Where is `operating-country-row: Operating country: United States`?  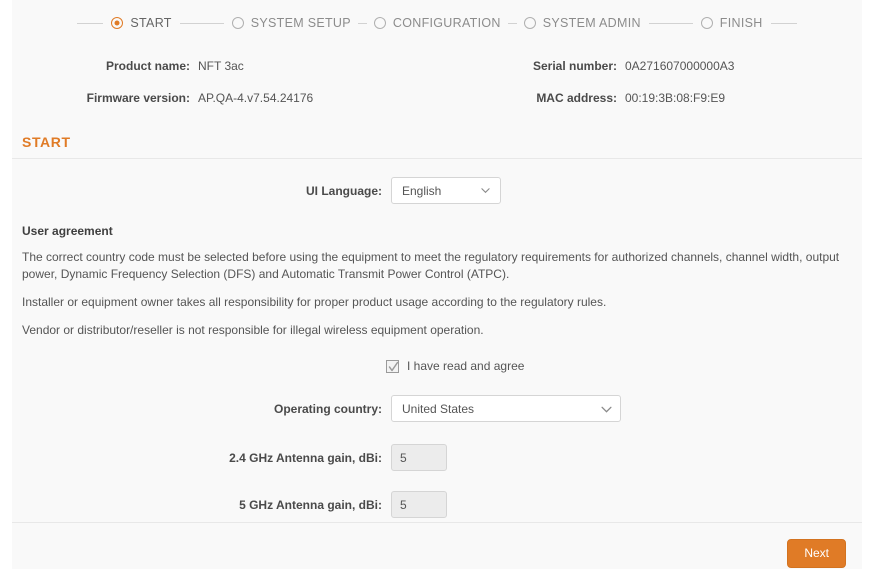 operating-country-row: Operating country: United States is located at coordinates (437, 408).